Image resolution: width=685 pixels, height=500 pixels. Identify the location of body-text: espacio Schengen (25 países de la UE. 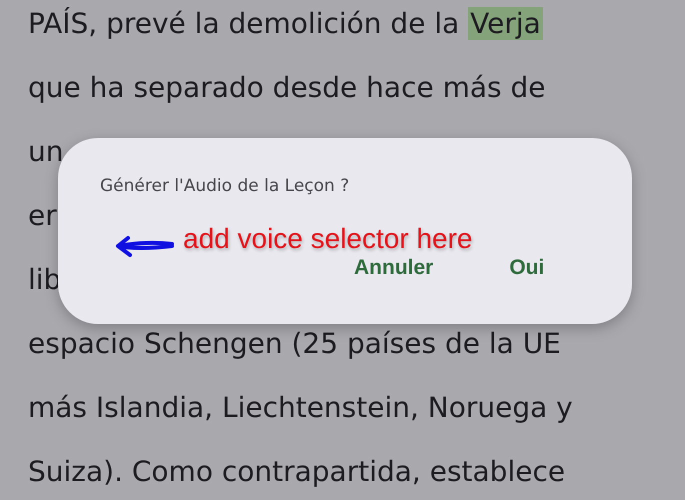
(294, 343).